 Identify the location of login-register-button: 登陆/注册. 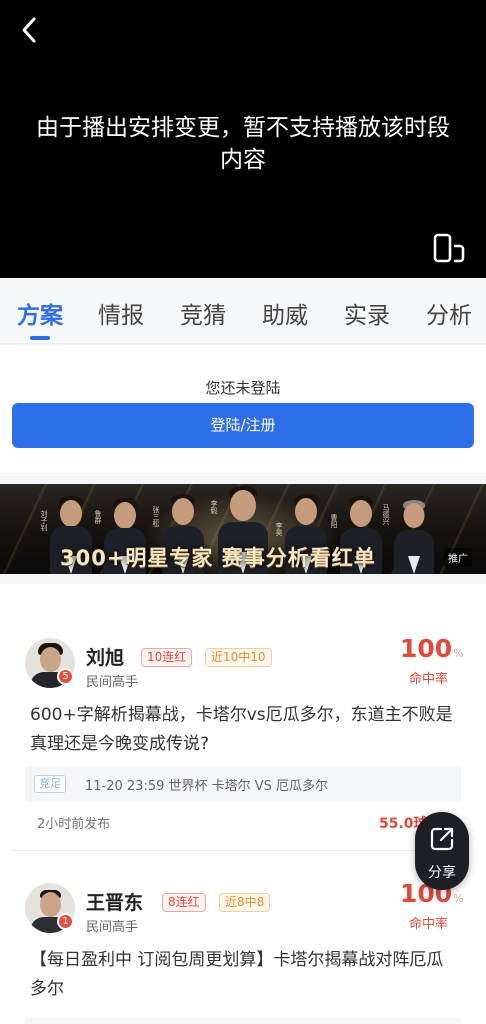
(243, 425).